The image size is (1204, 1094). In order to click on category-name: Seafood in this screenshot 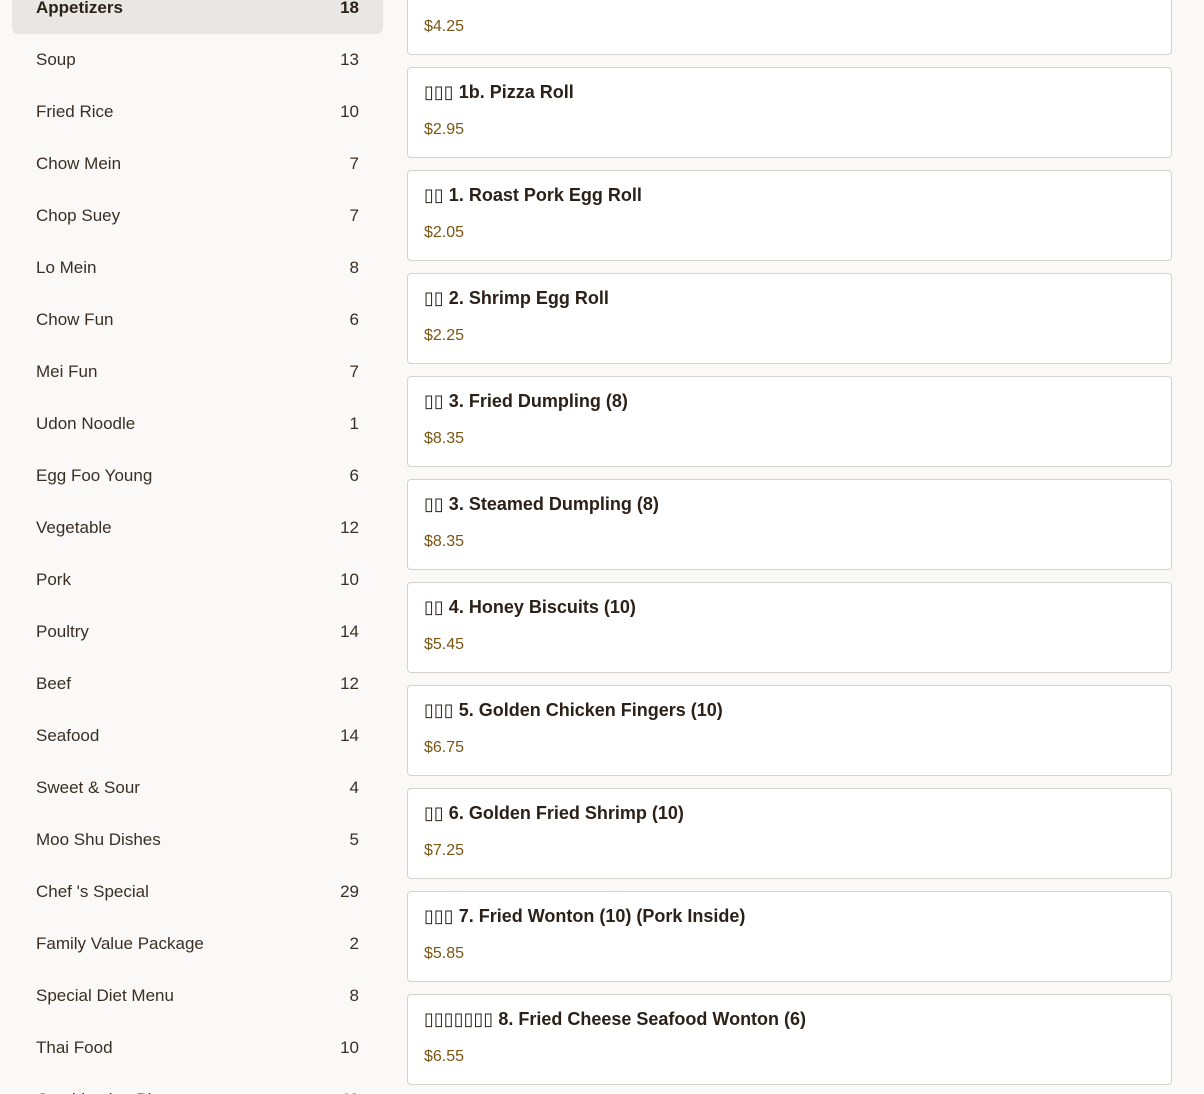, I will do `click(68, 735)`.